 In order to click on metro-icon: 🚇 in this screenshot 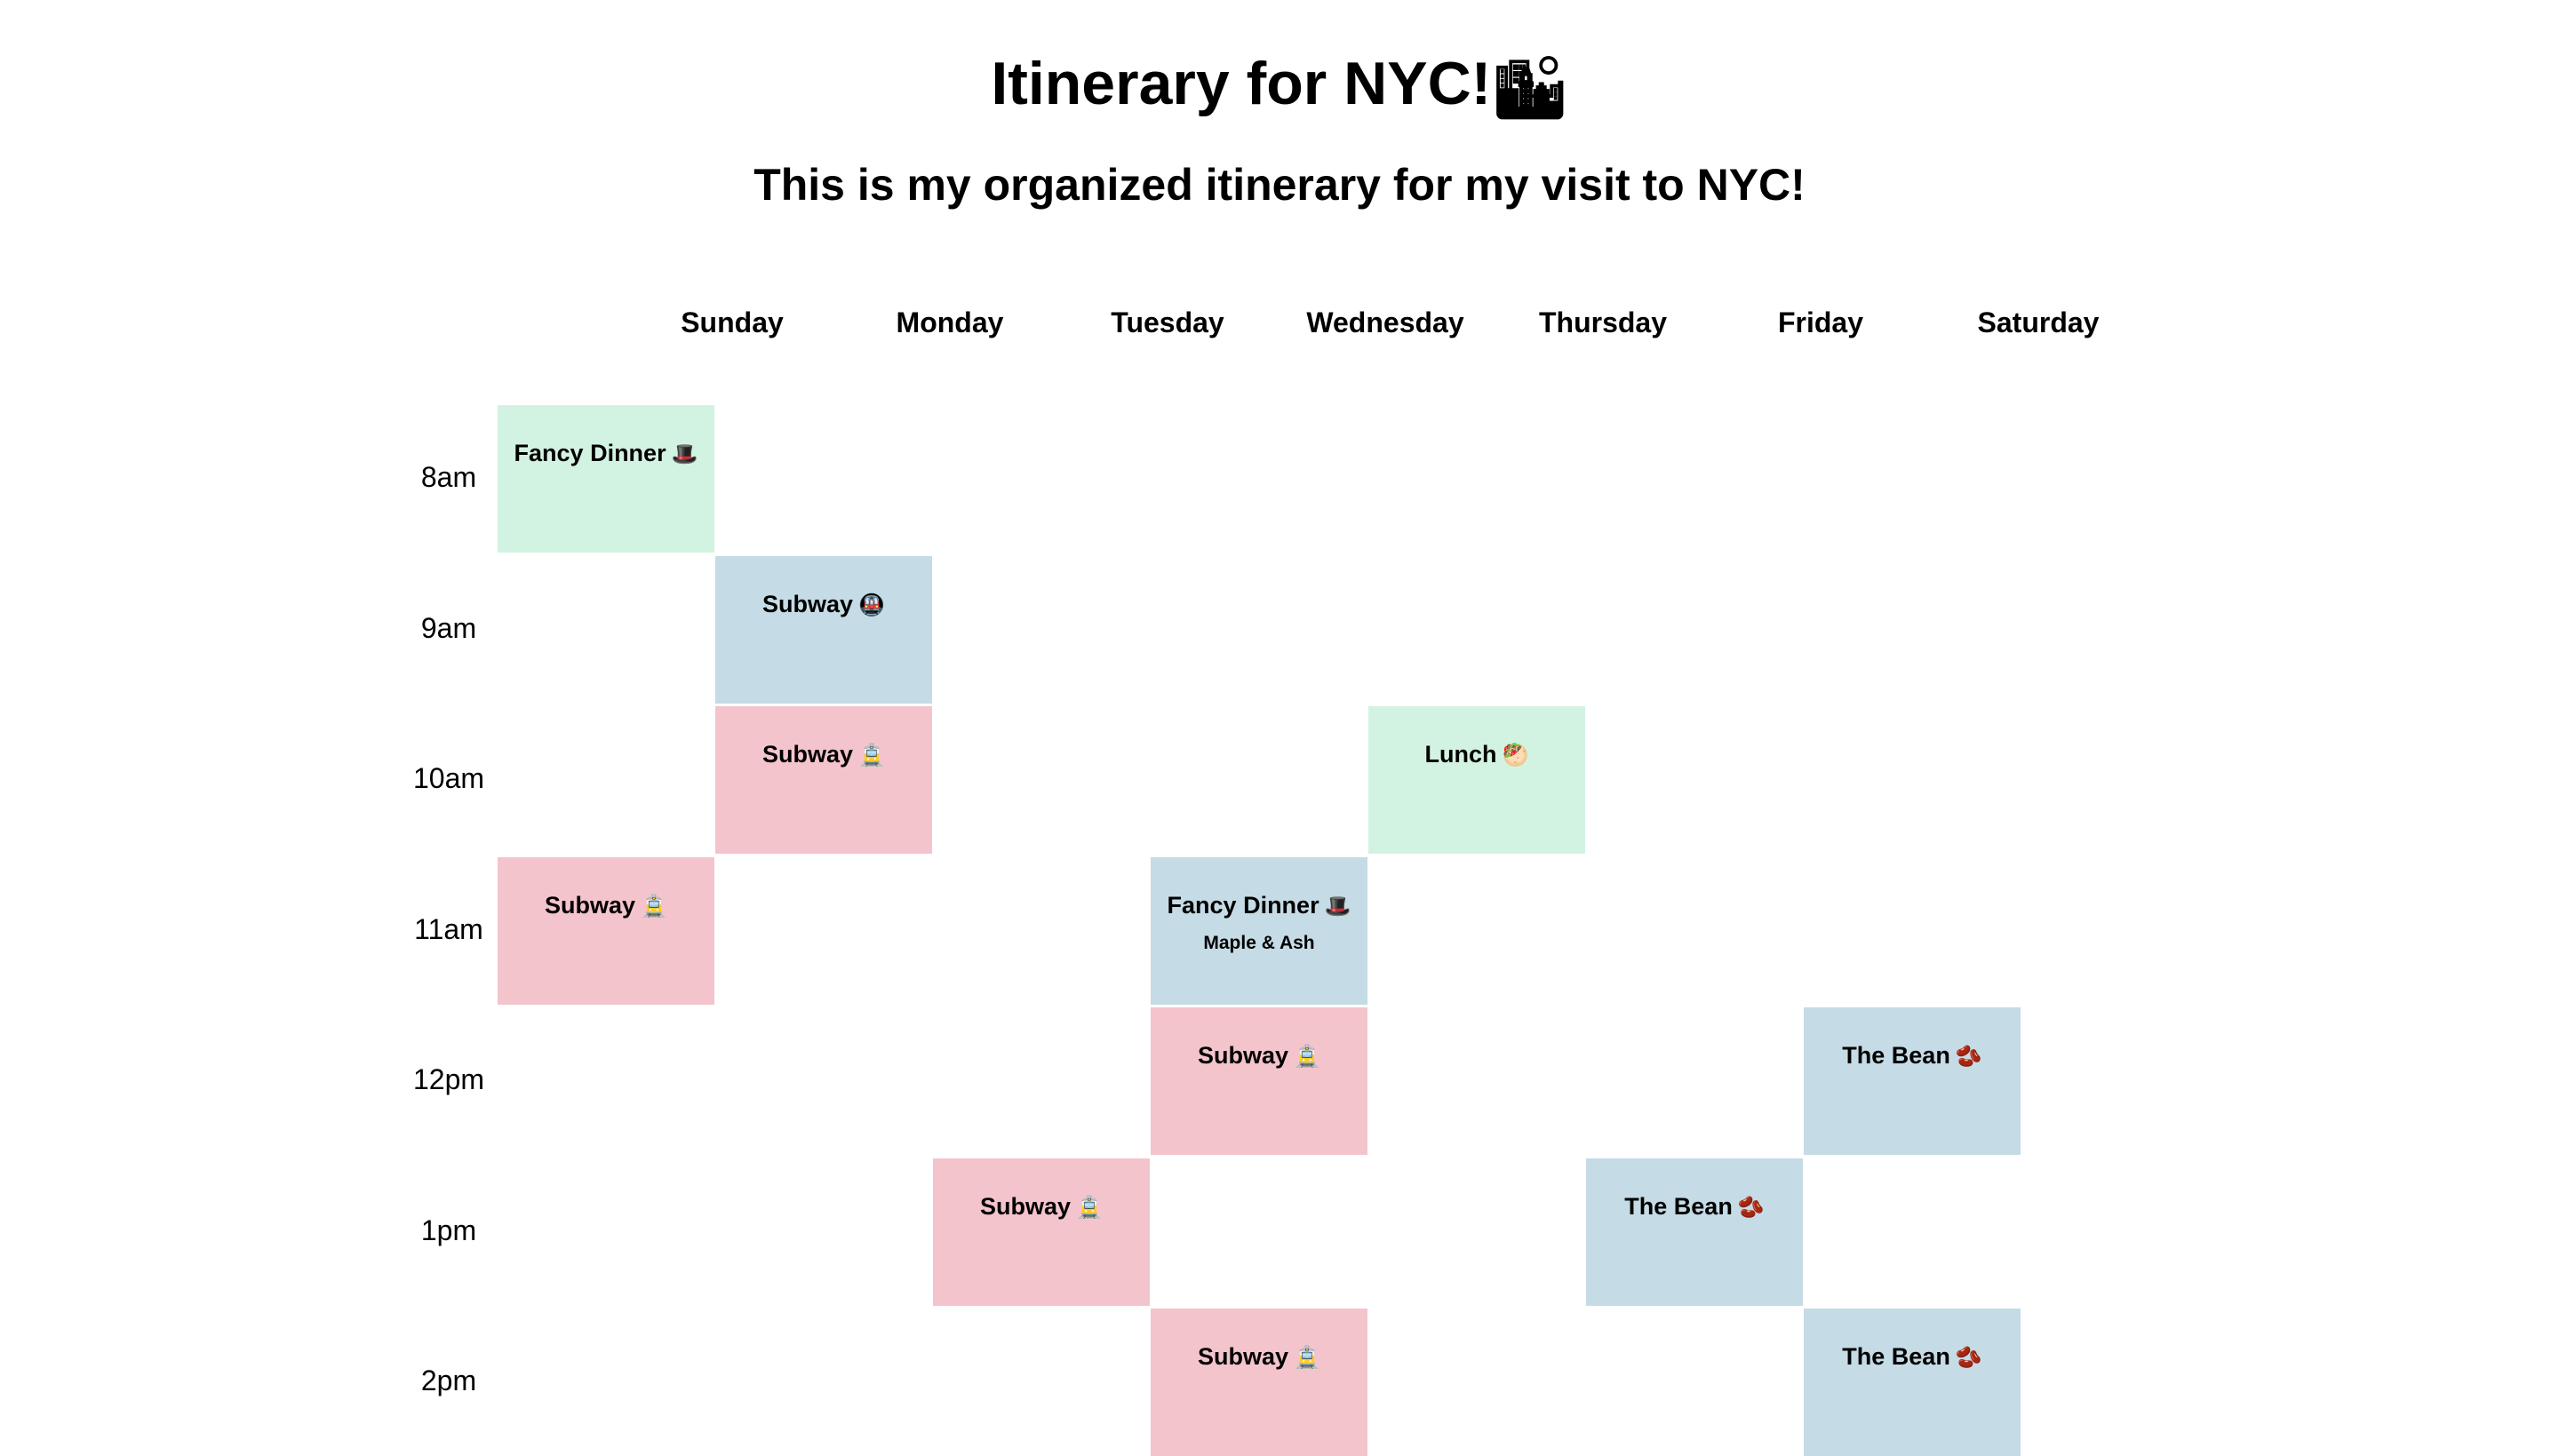, I will do `click(871, 605)`.